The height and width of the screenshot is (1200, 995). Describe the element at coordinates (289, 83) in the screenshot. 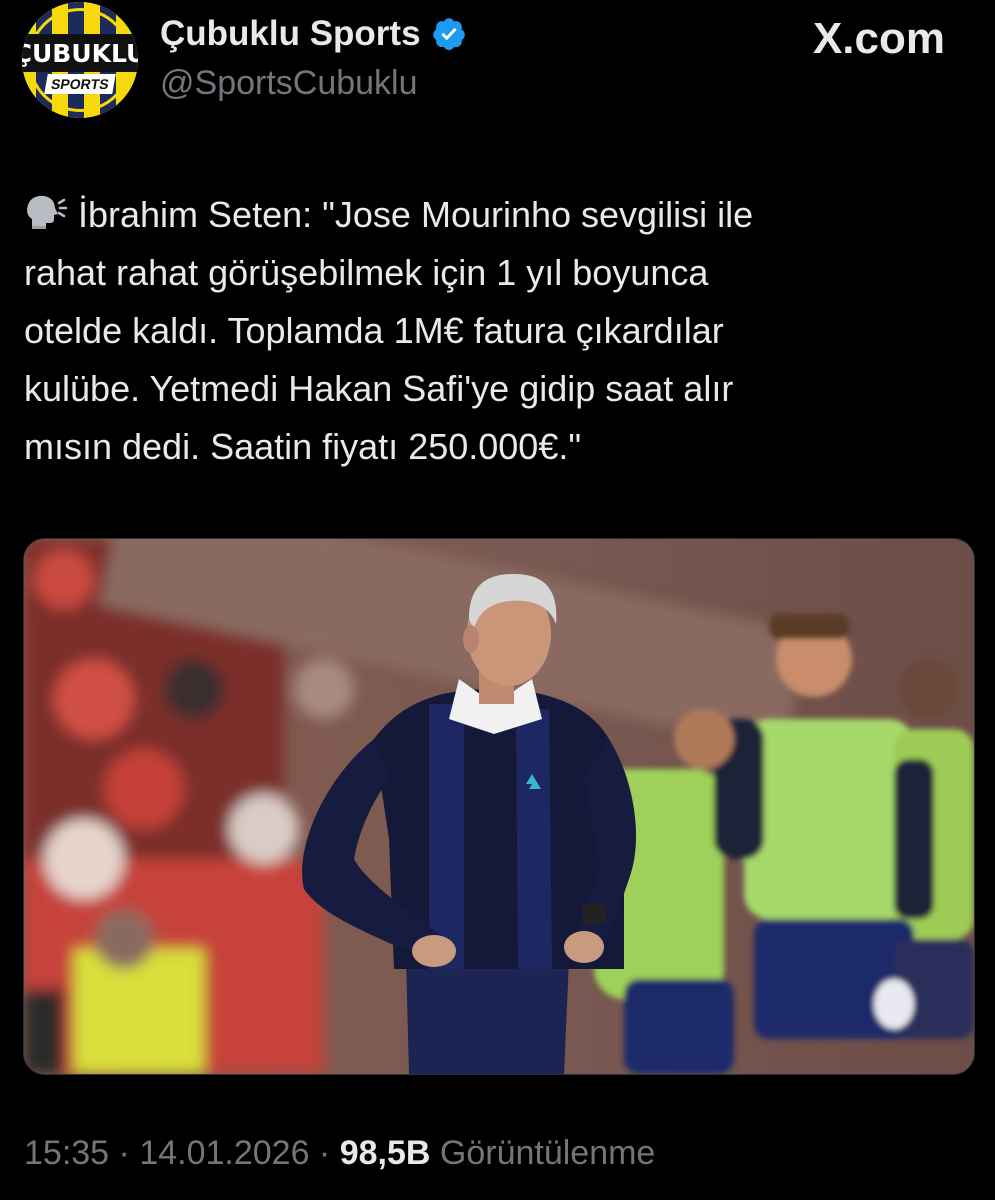

I see `user-handle: @SportsCubuklu` at that location.